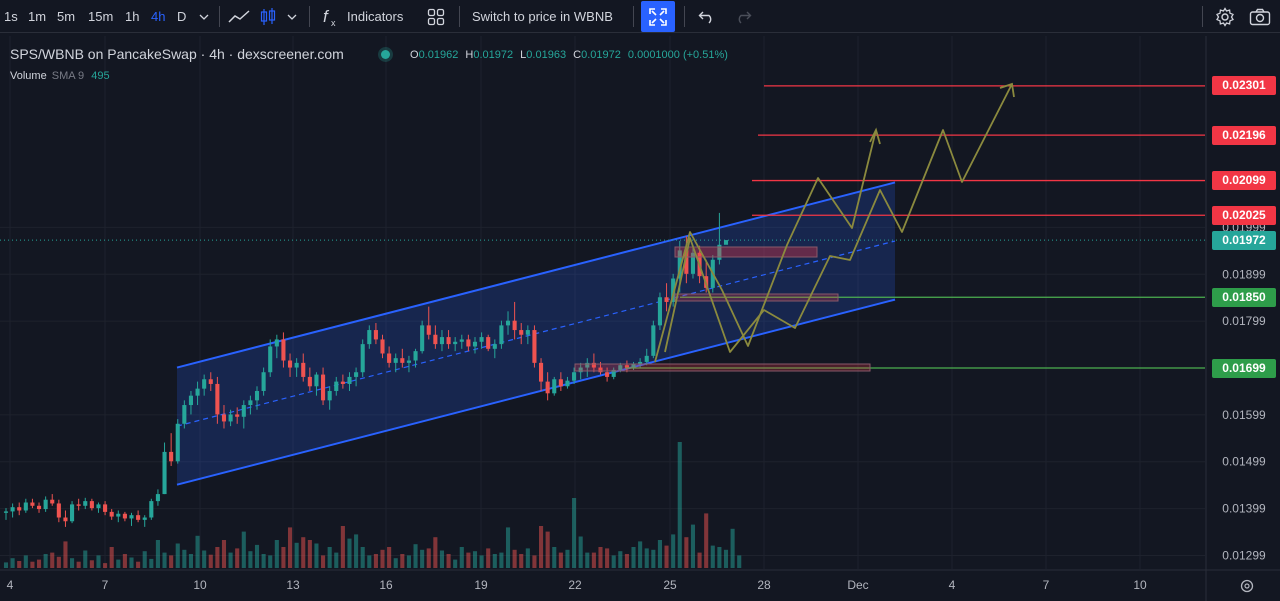 The image size is (1280, 601). I want to click on volume-sma: SMA 9, so click(68, 76).